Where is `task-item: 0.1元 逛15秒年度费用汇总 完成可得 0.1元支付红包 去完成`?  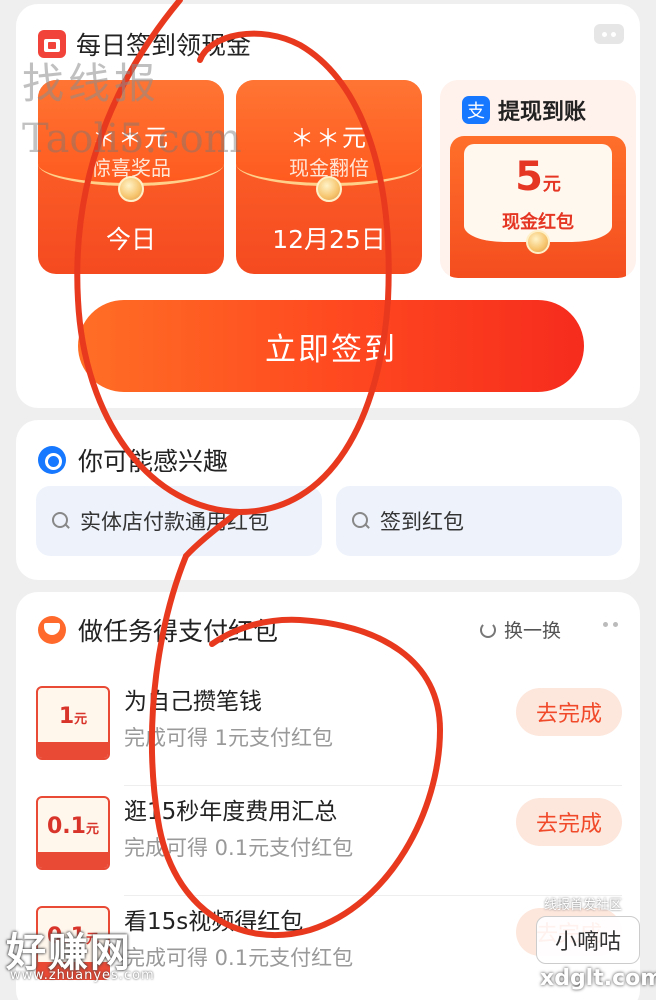
task-item: 0.1元 逛15秒年度费用汇总 完成可得 0.1元支付红包 去完成 is located at coordinates (328, 841).